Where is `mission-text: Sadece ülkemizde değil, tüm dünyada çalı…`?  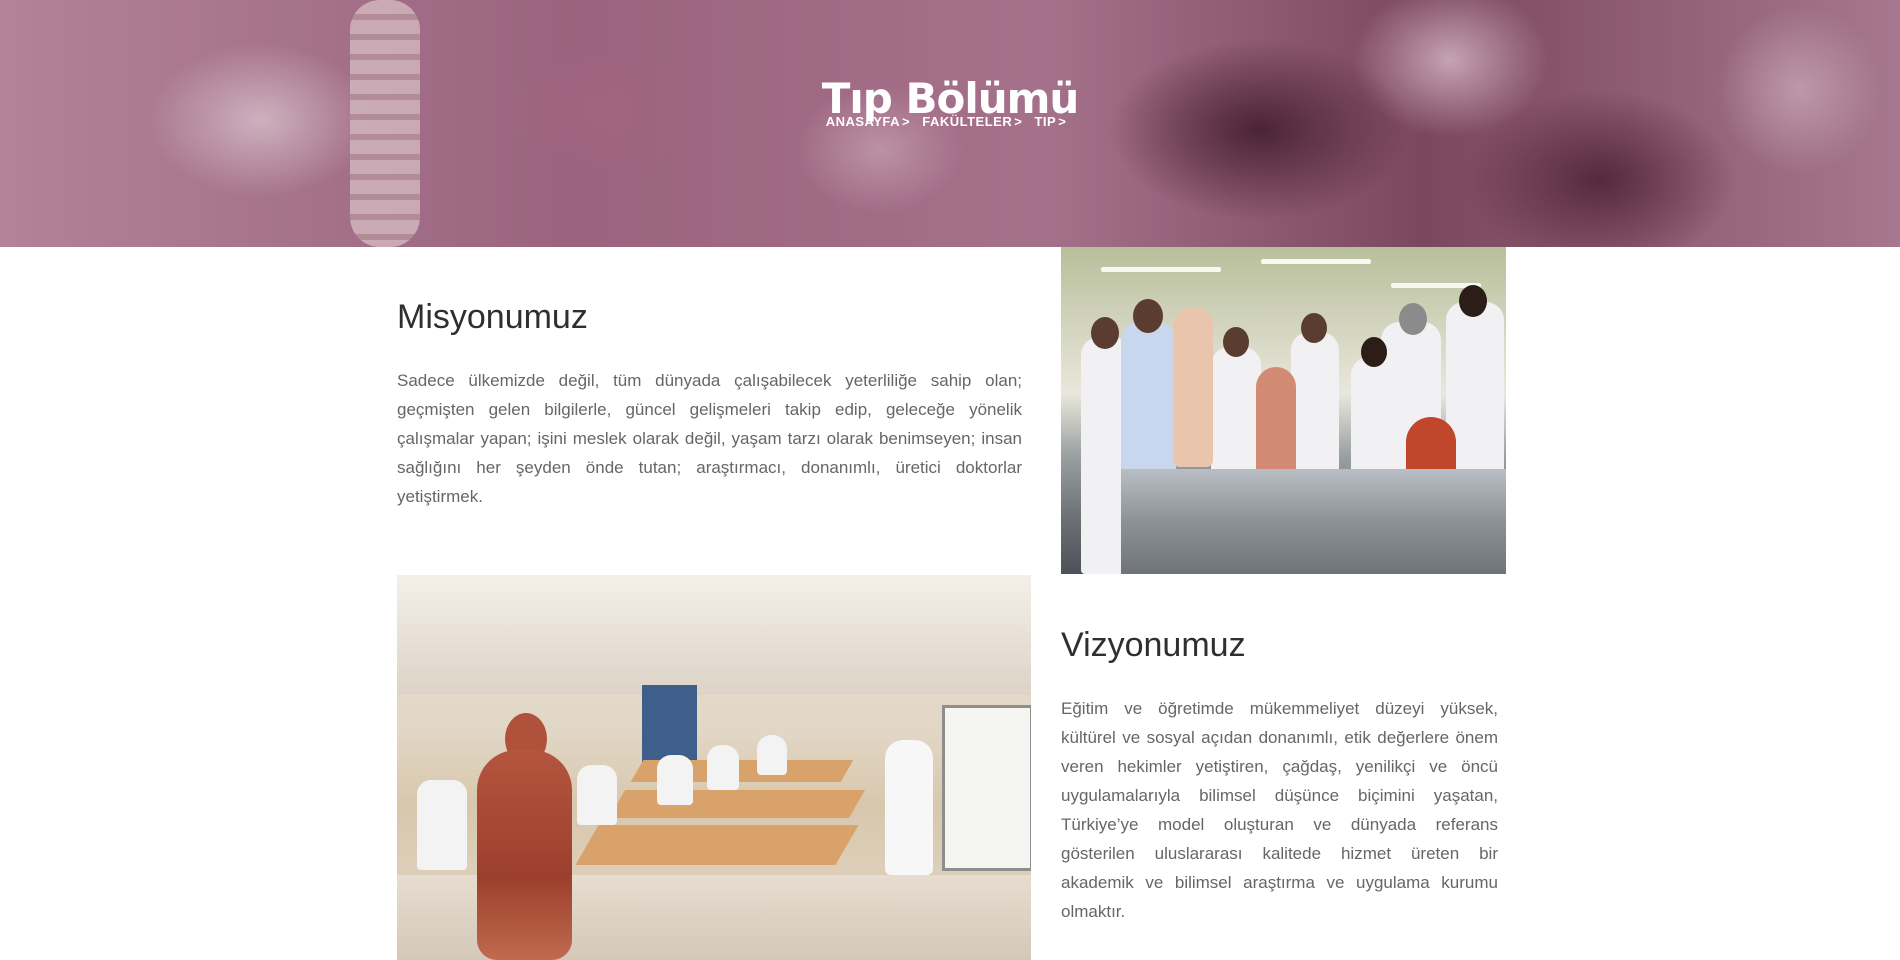
mission-text: Sadece ülkemizde değil, tüm dünyada çalı… is located at coordinates (709, 438).